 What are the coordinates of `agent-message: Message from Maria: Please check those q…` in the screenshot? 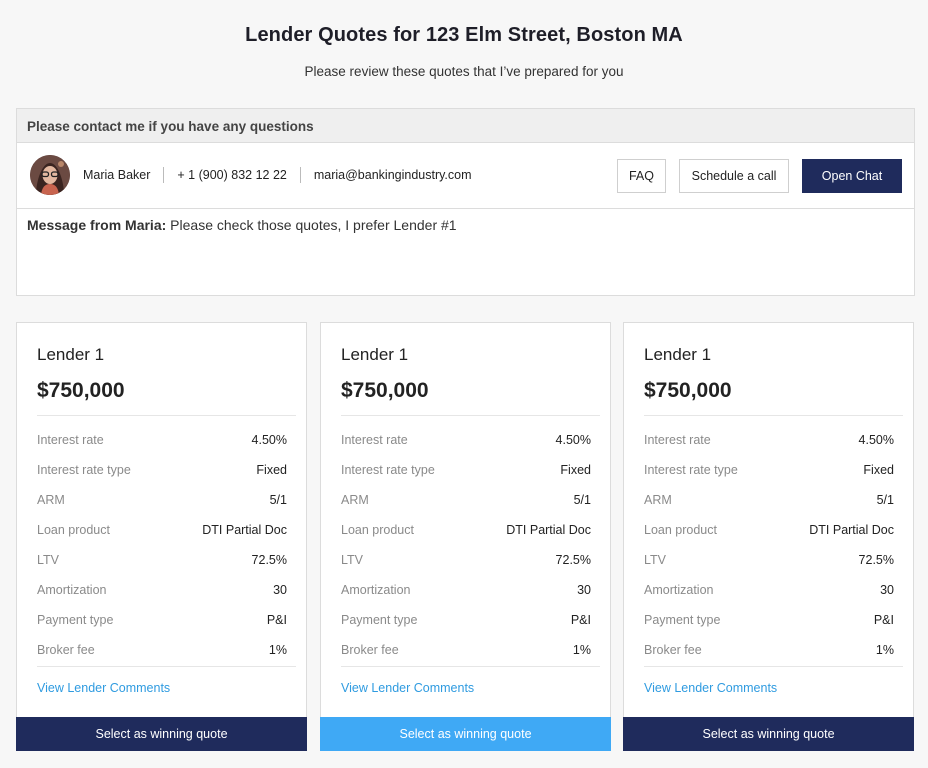 It's located at (465, 225).